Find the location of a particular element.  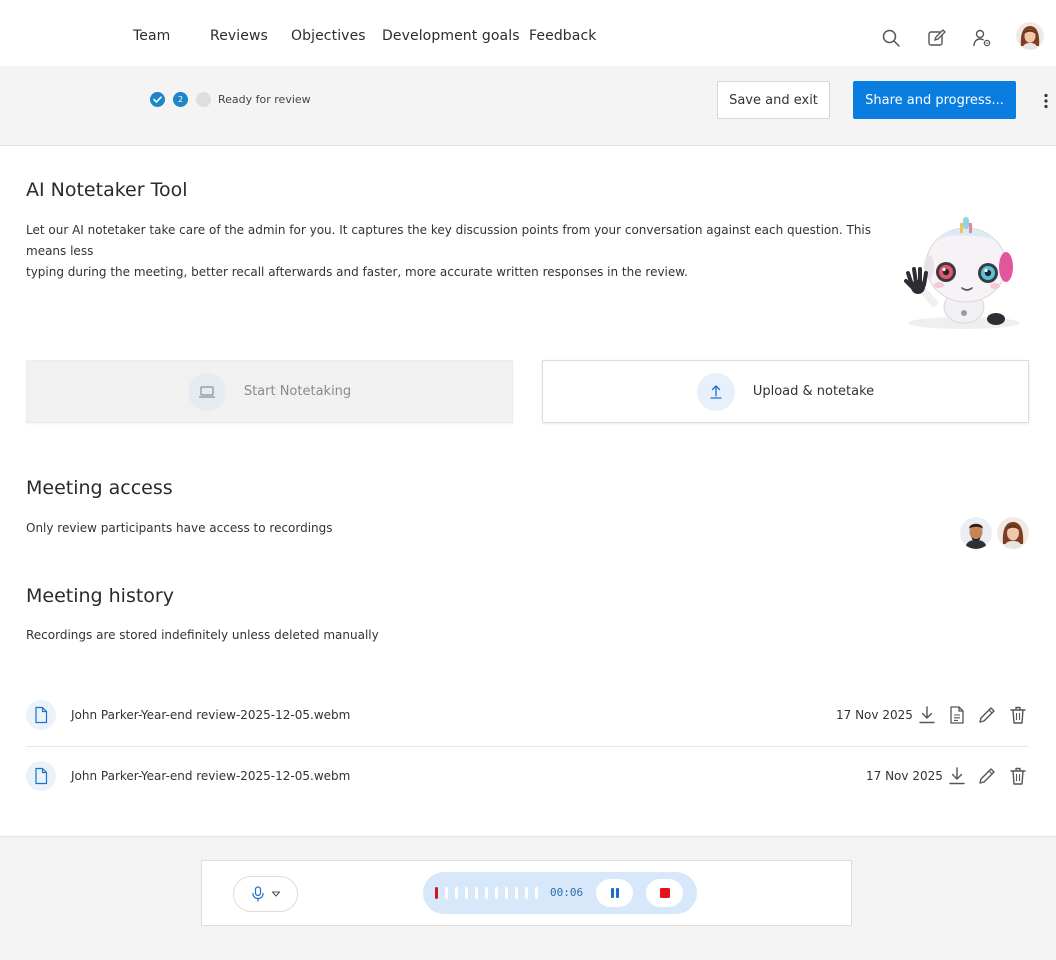

meeting-access-title: Meeting access is located at coordinates (99, 488).